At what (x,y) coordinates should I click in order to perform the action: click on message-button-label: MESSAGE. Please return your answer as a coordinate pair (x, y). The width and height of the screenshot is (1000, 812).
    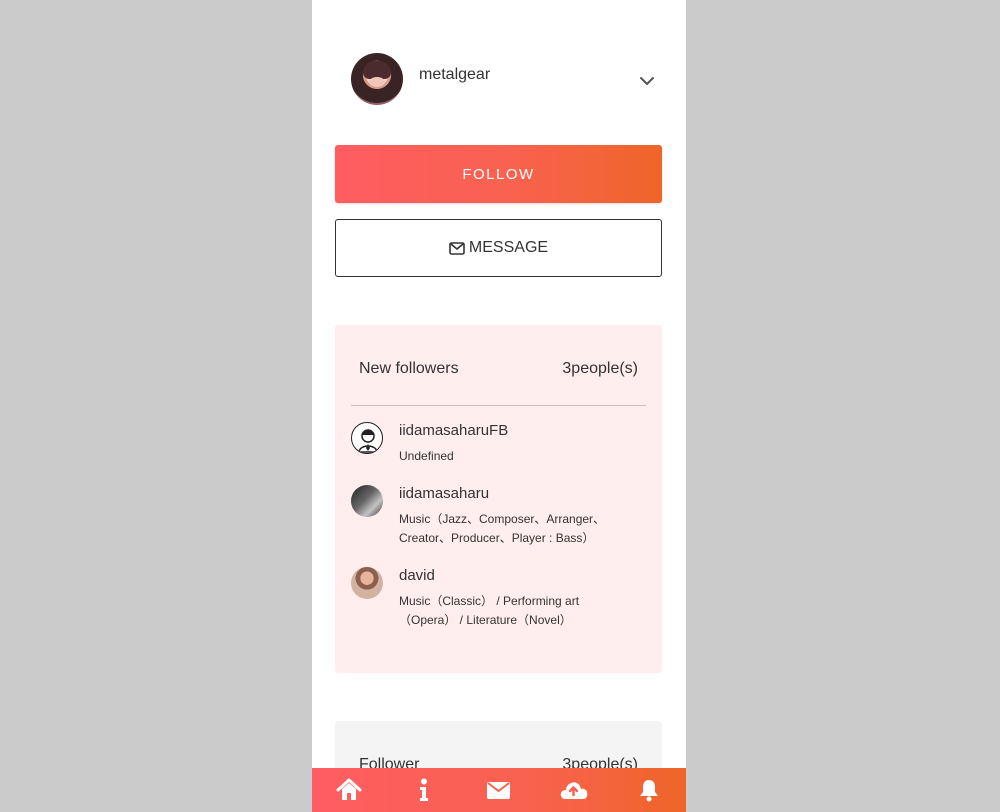
    Looking at the image, I should click on (508, 247).